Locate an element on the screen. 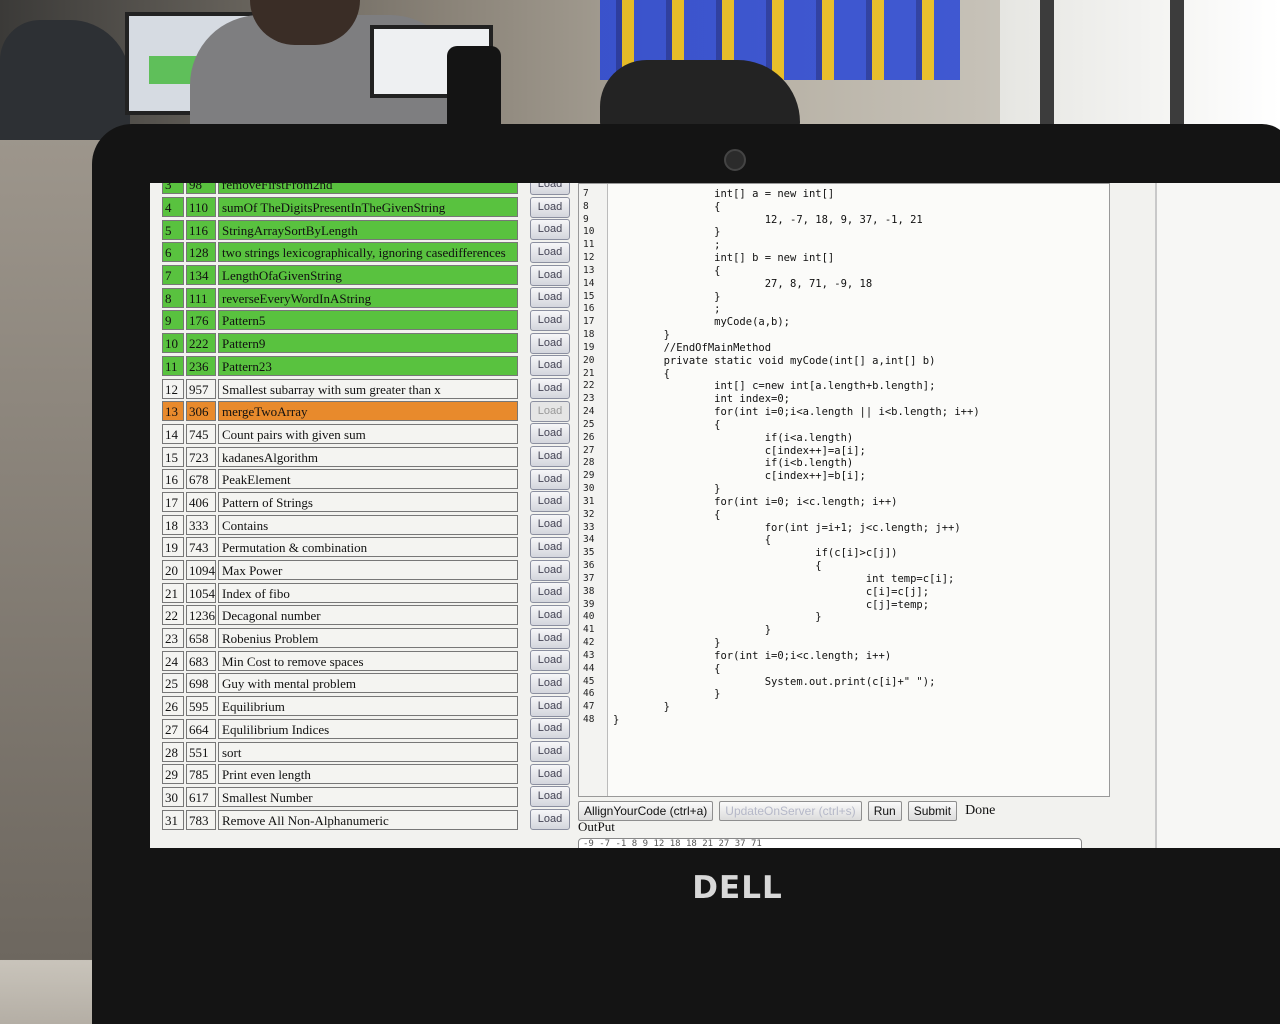  problem-row: 11 236 Pattern23 Load is located at coordinates (366, 366).